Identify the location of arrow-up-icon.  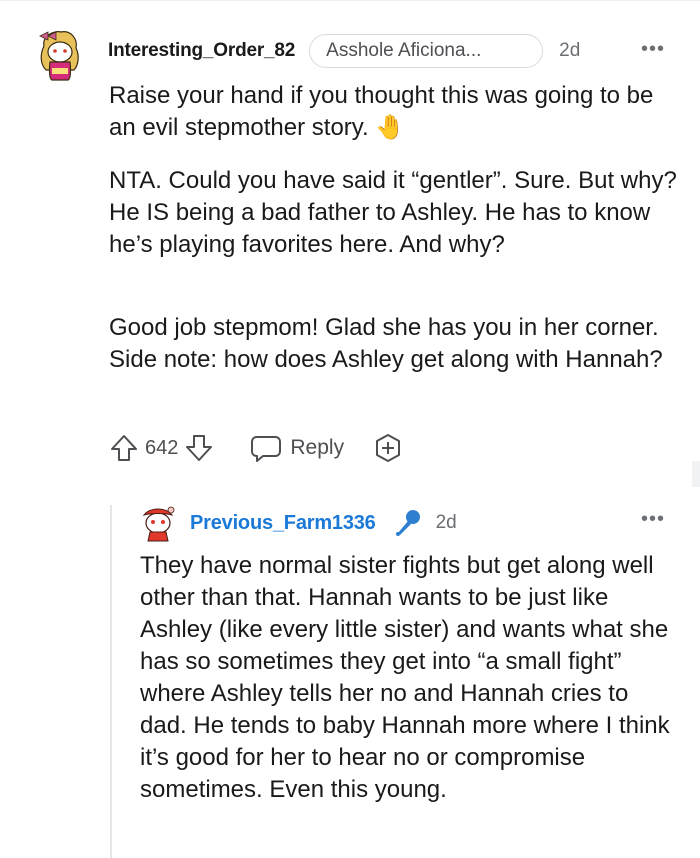
(124, 448).